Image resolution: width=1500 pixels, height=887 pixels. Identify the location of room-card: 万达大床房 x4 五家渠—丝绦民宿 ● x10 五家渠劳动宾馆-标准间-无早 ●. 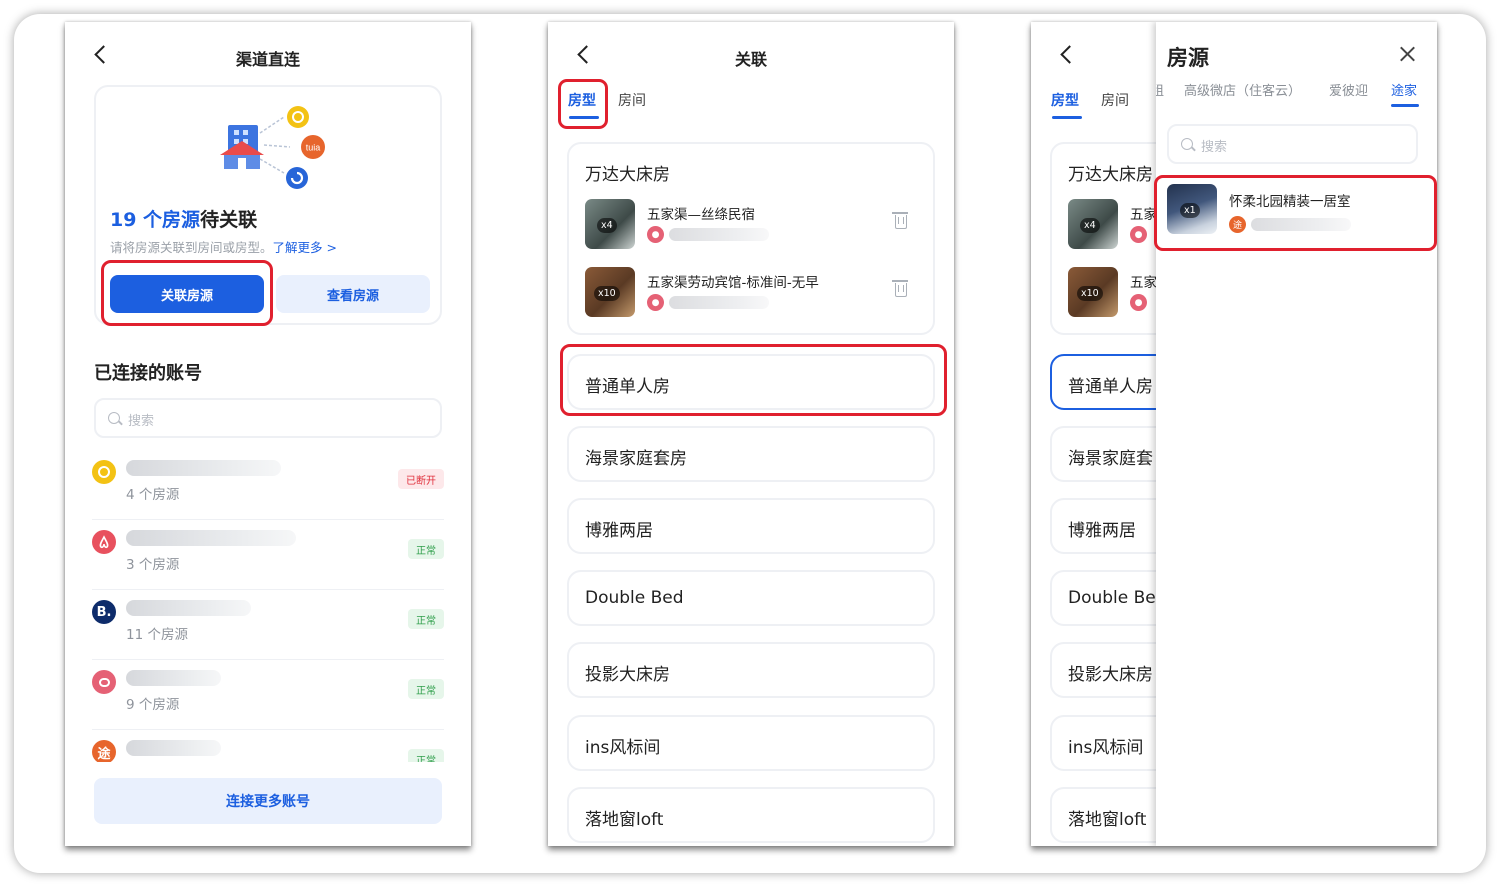
(751, 238).